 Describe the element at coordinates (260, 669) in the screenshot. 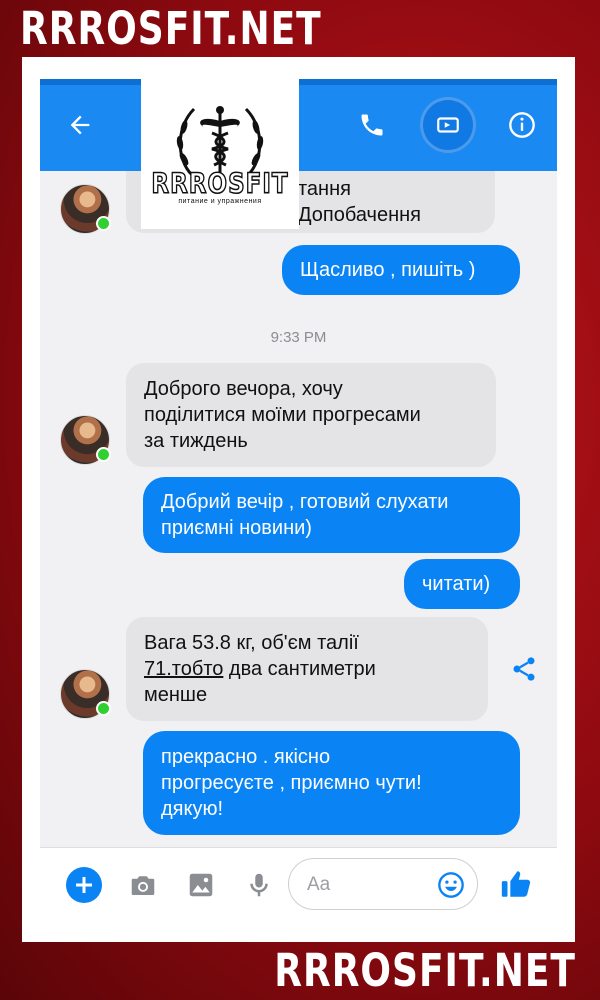

I see `message-text-line: 71.тобто два сантиметри` at that location.